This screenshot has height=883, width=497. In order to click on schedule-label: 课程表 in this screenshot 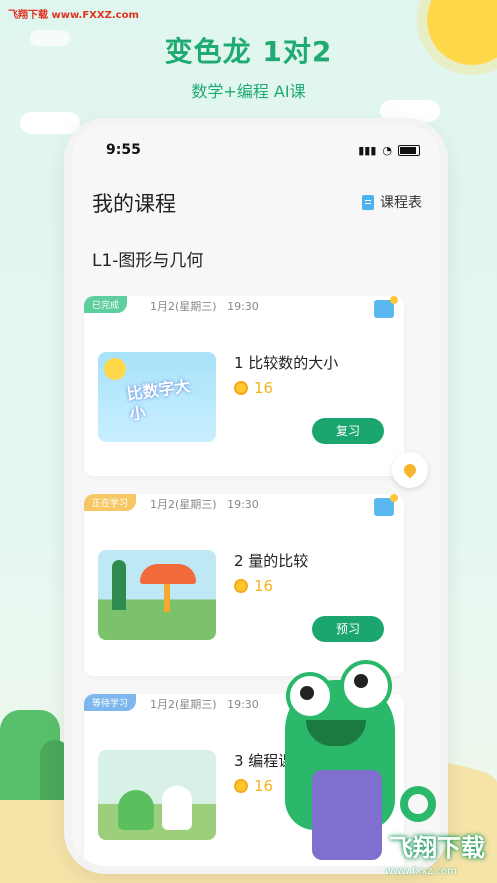, I will do `click(401, 203)`.